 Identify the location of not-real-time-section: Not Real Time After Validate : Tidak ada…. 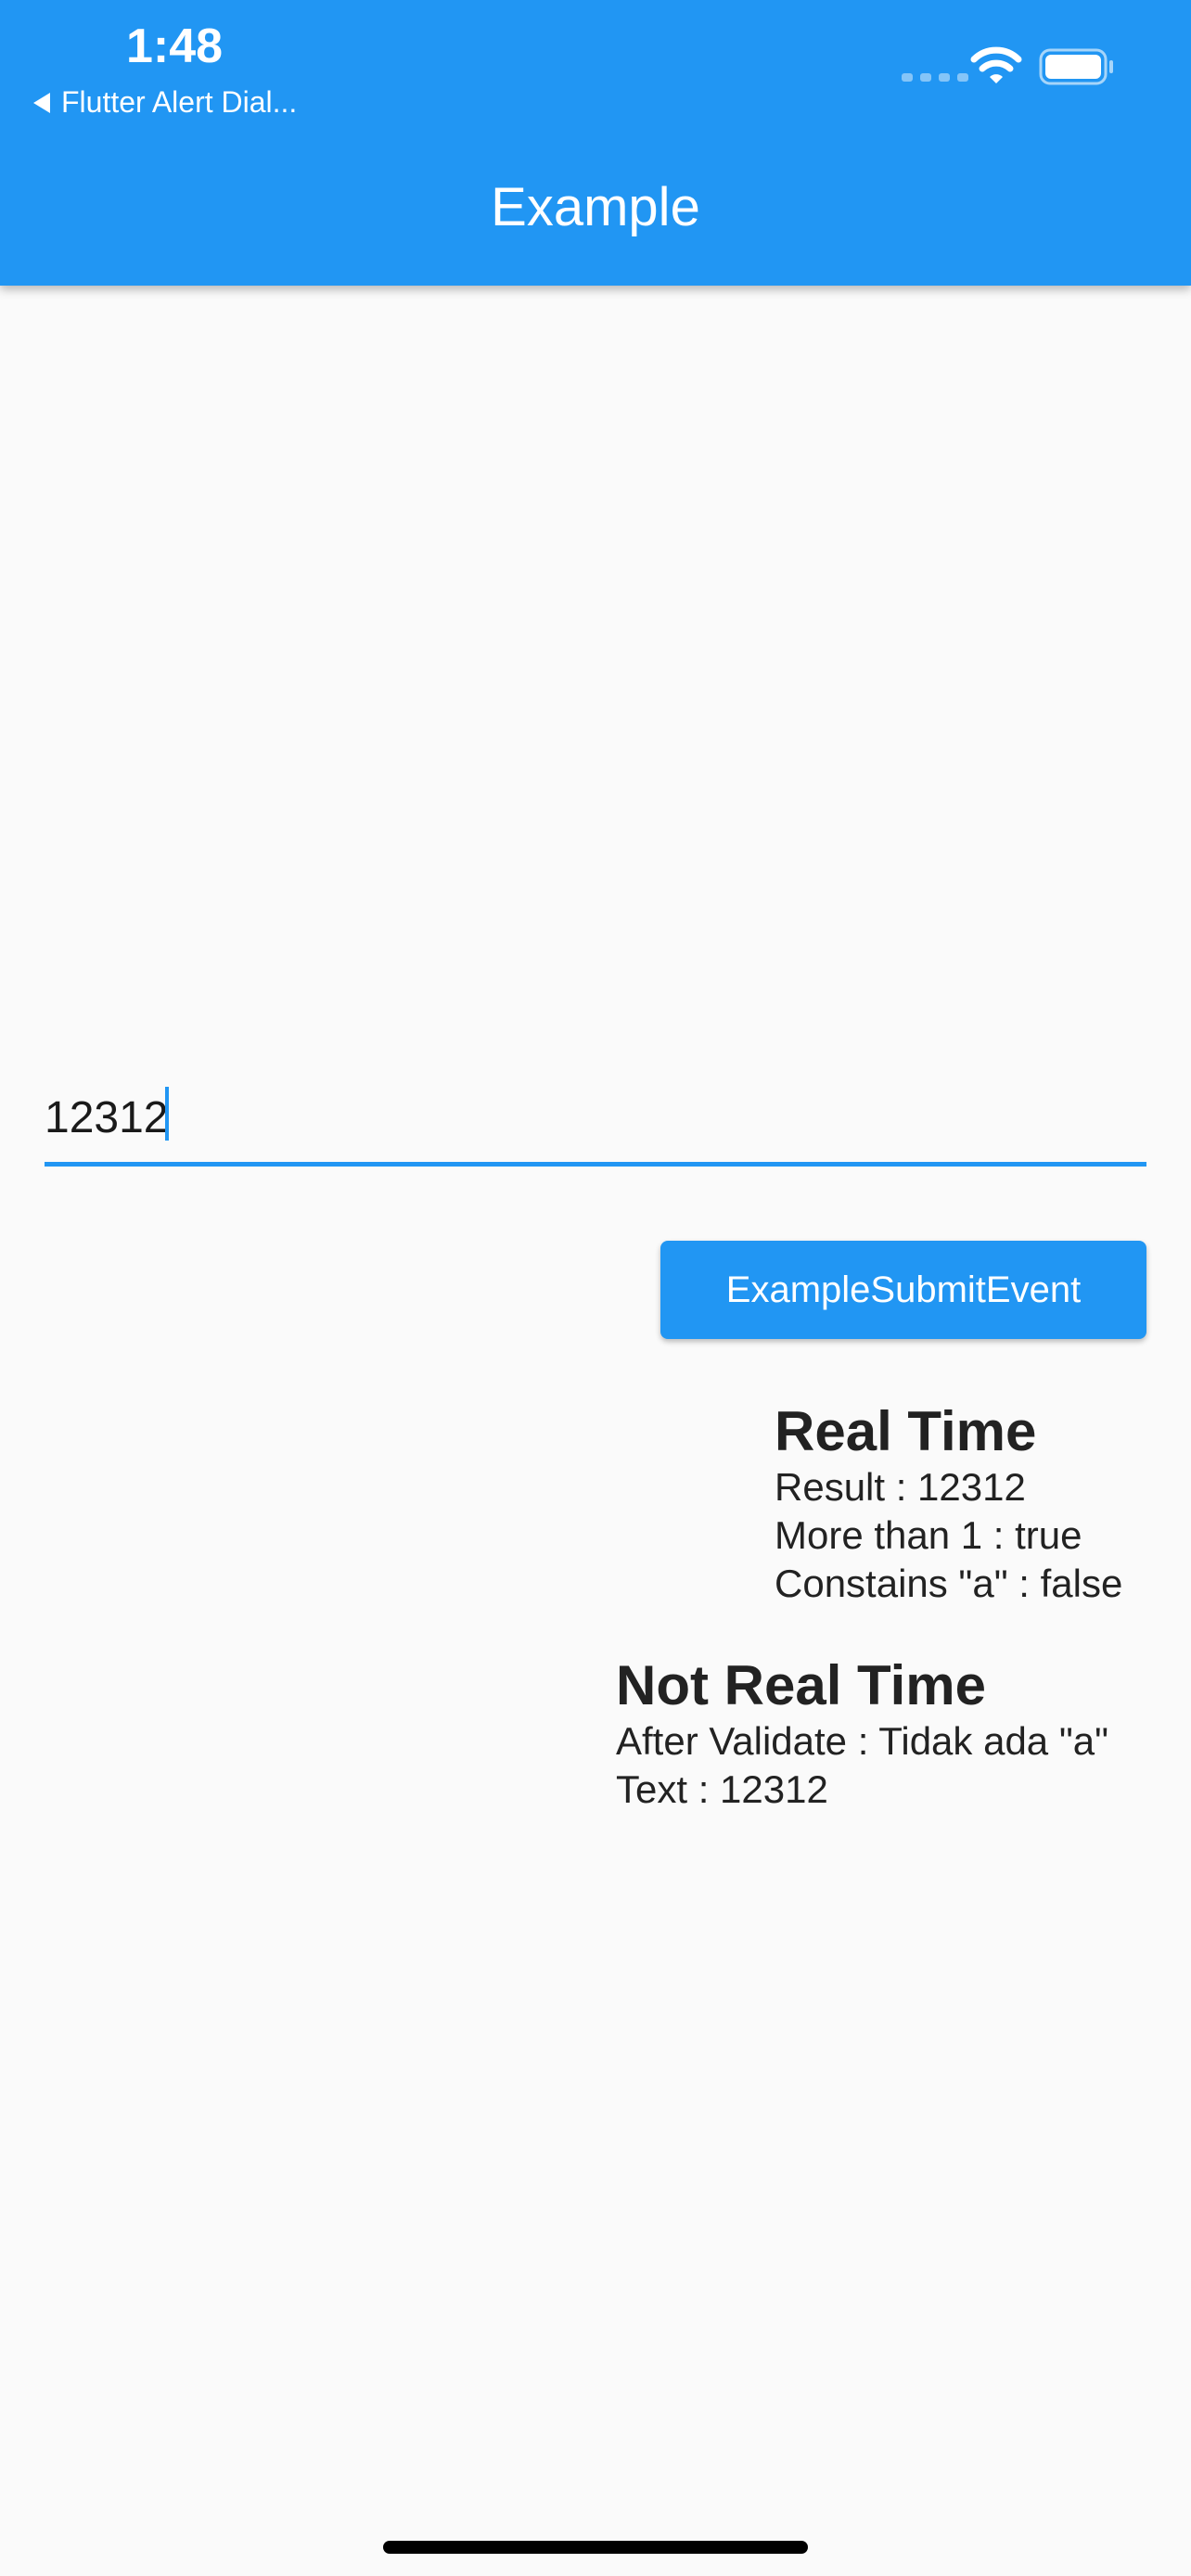
(862, 1735).